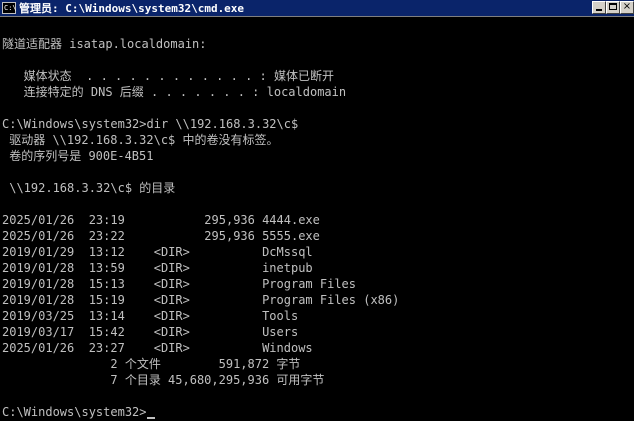 The image size is (634, 421). I want to click on console-line: 2019/01/29 13:12 <DIR> DcMssql, so click(157, 252).